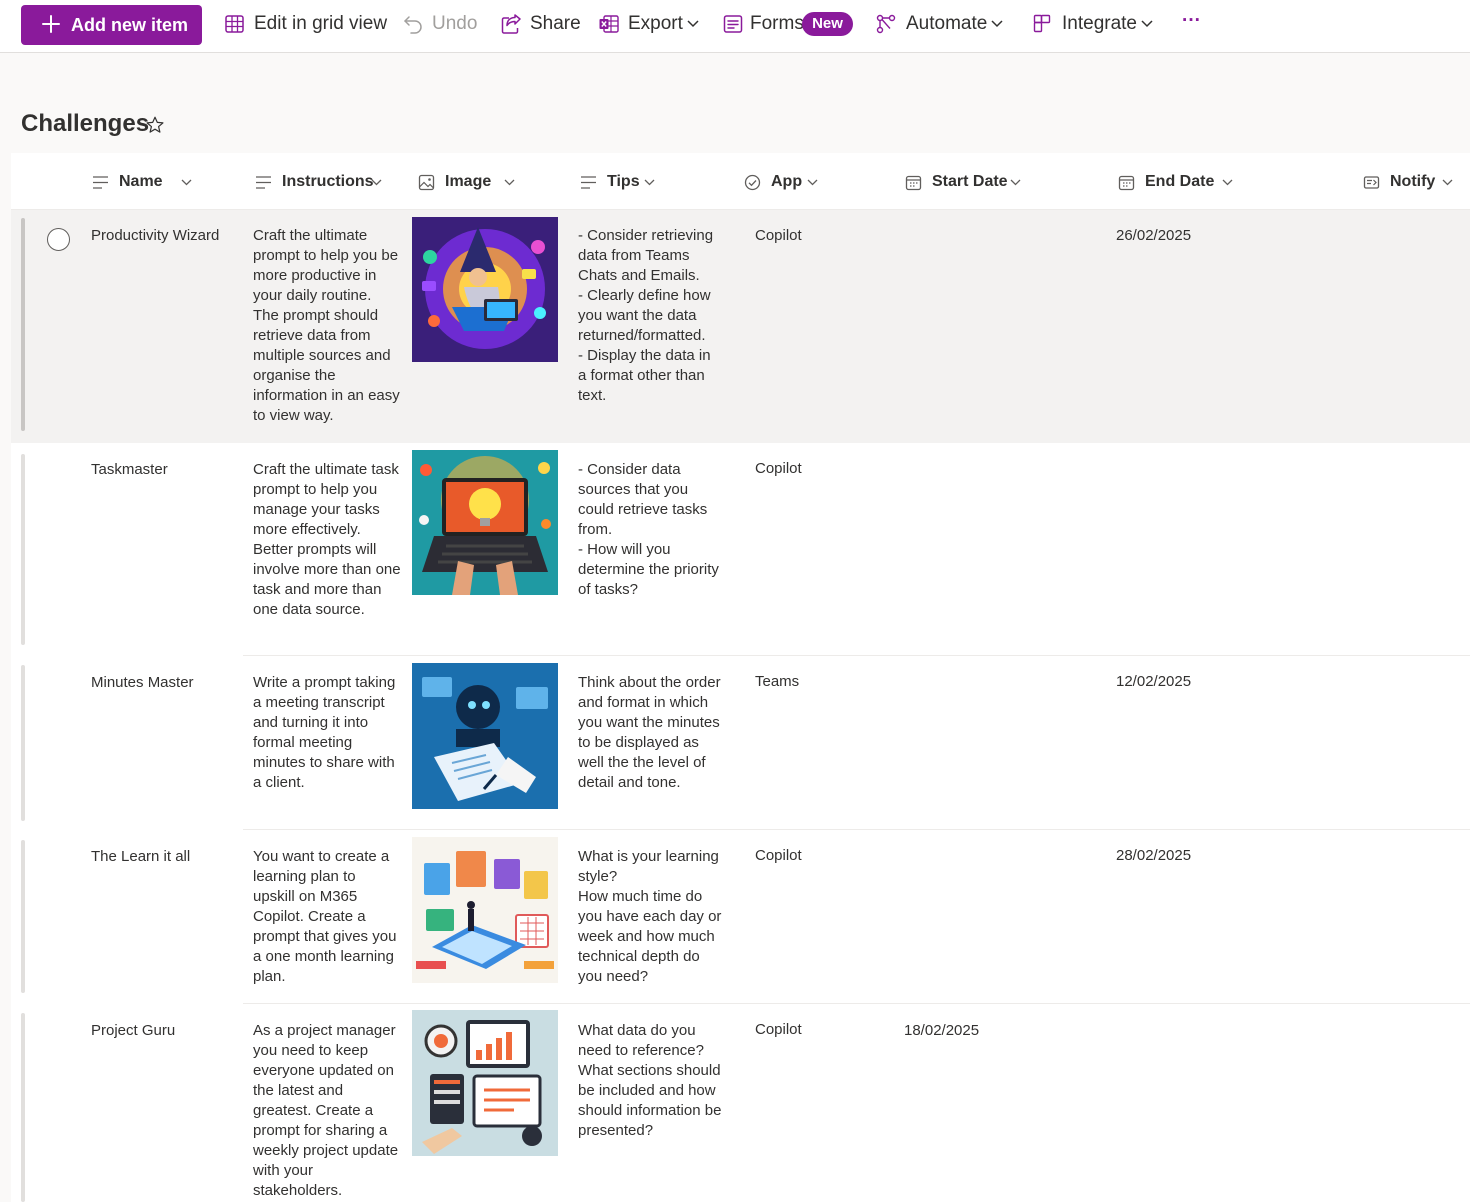  Describe the element at coordinates (1154, 235) in the screenshot. I see `cell-end-date: 26/02/2025` at that location.